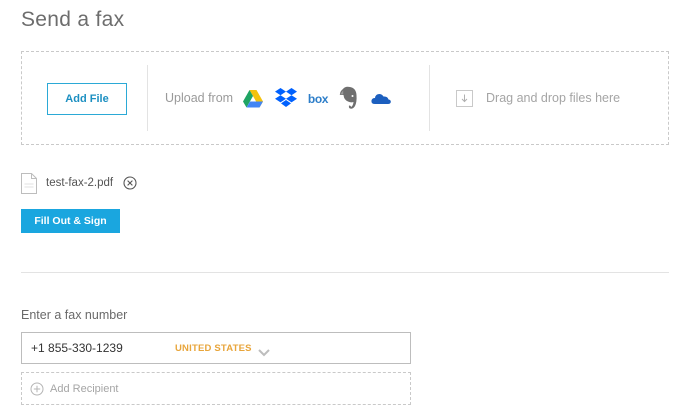 The height and width of the screenshot is (418, 680). Describe the element at coordinates (345, 272) in the screenshot. I see `section-divider` at that location.